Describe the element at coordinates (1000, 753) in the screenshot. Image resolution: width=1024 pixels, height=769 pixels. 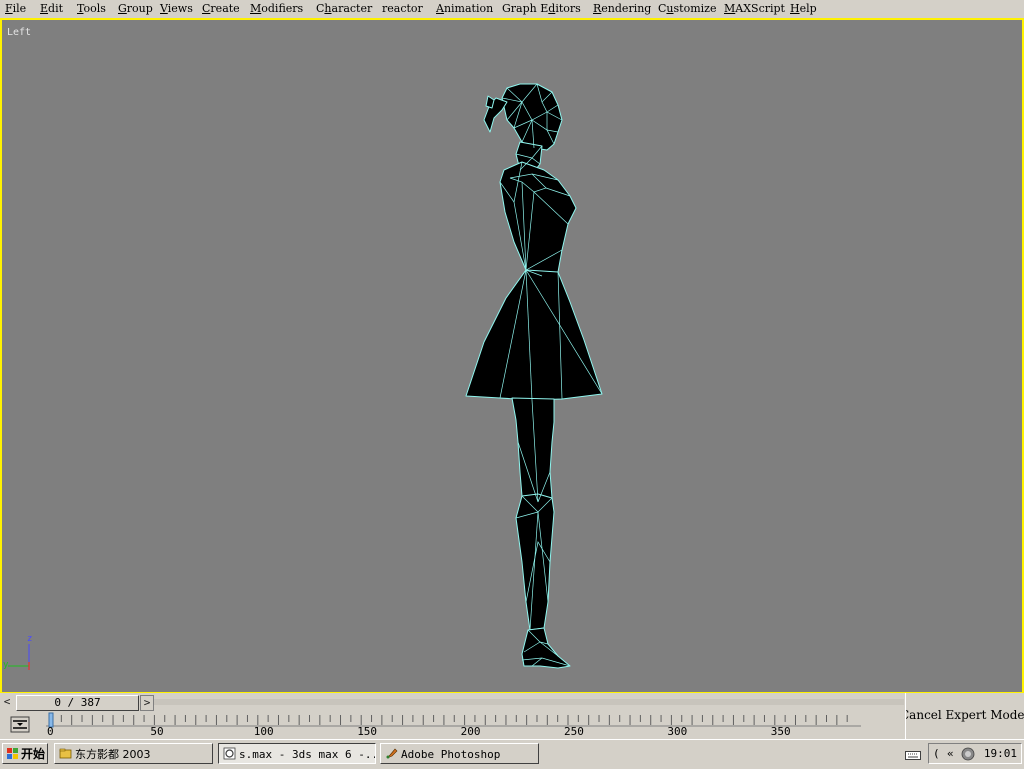
I see `clock: 19:01` at that location.